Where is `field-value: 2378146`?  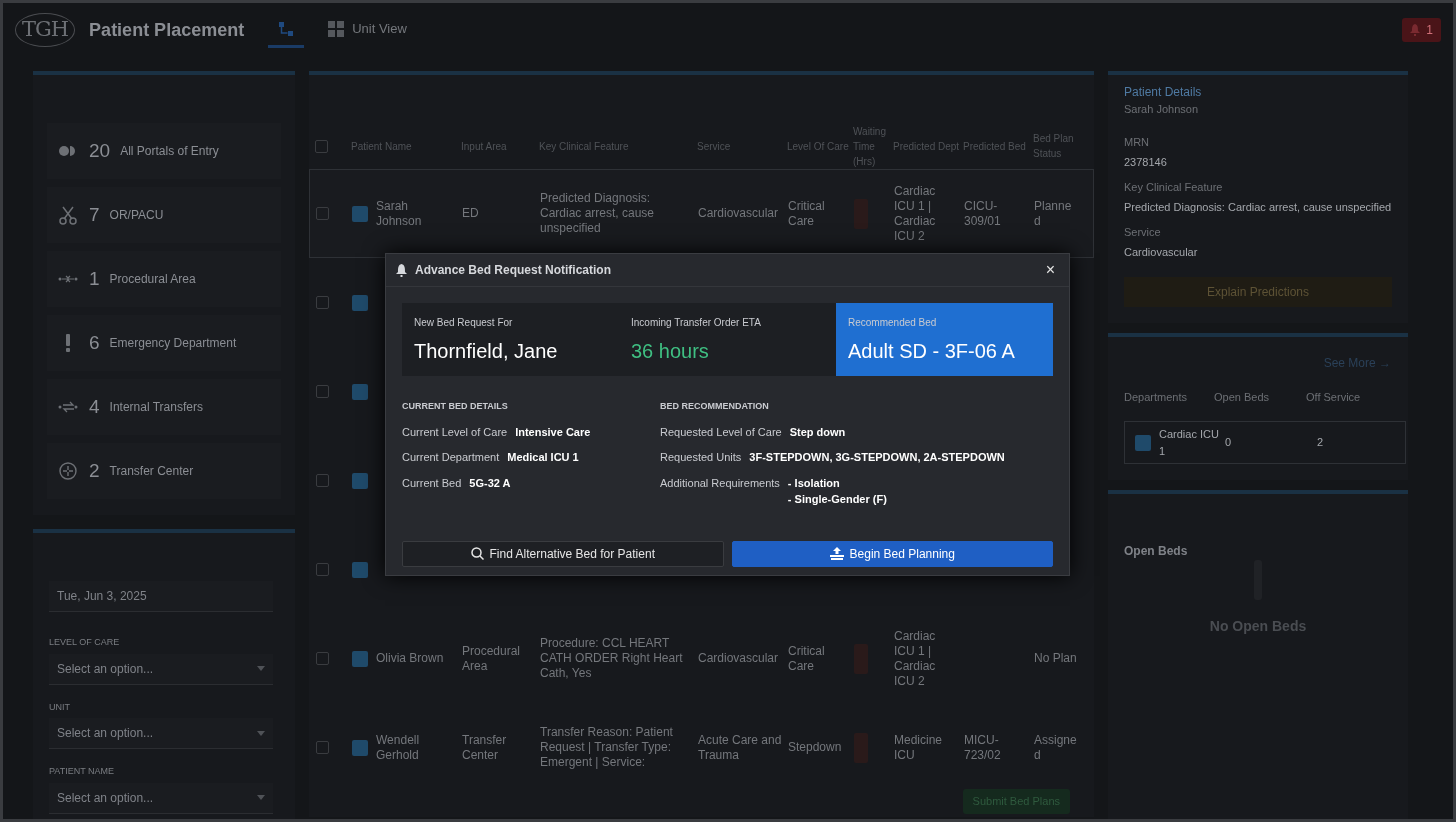 field-value: 2378146 is located at coordinates (1146, 162).